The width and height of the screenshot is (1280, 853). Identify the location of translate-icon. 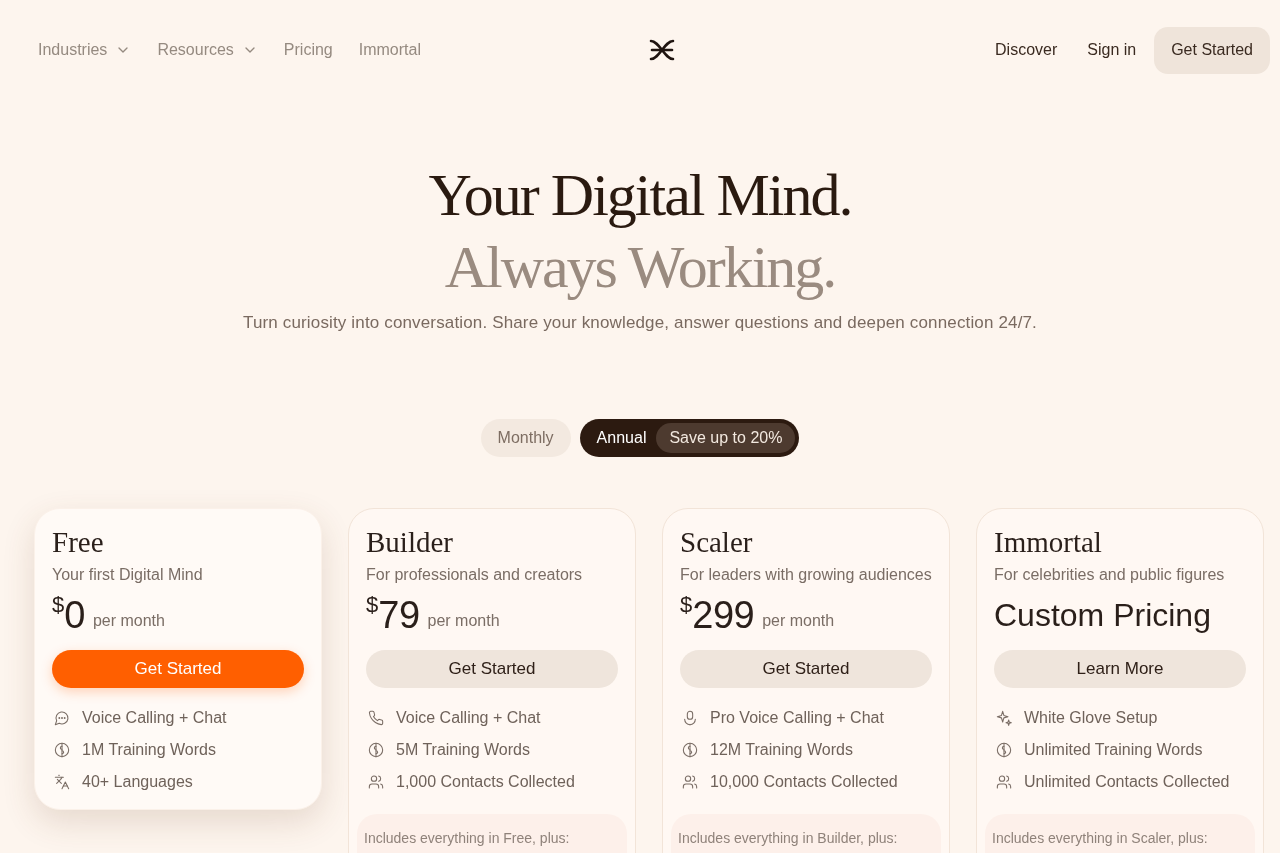
(62, 782).